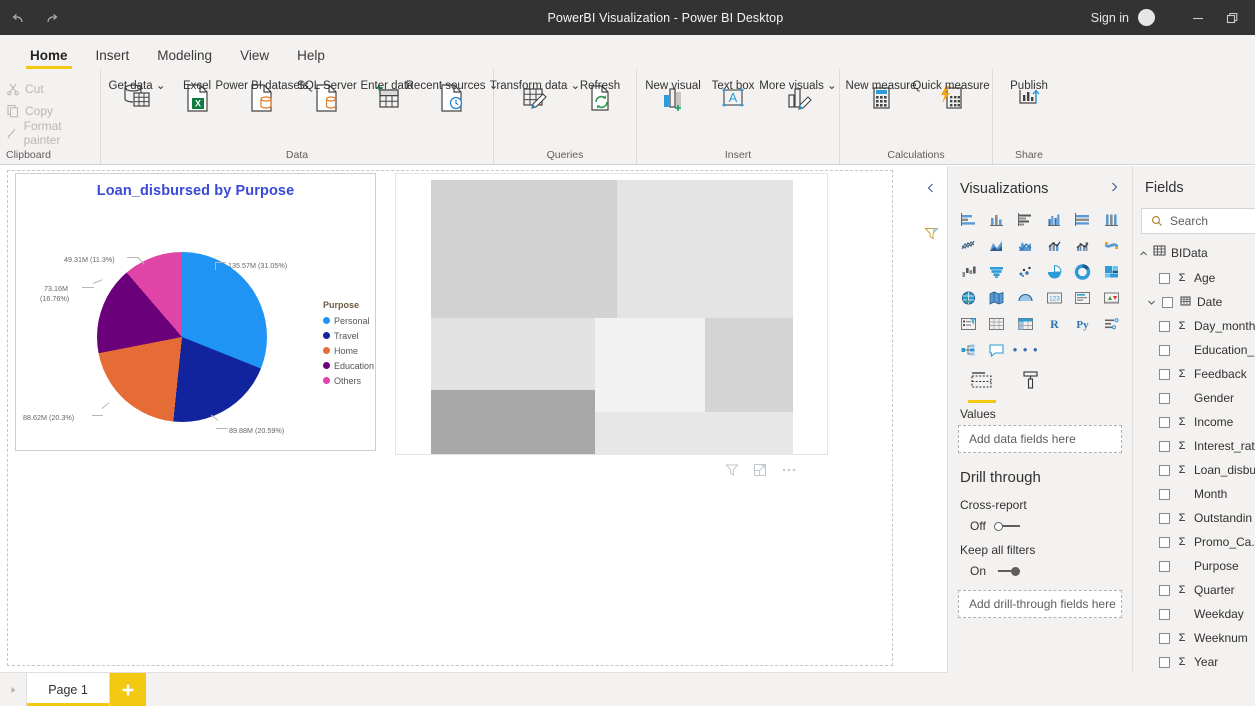 Image resolution: width=1255 pixels, height=706 pixels. Describe the element at coordinates (1110, 18) in the screenshot. I see `sign-in-button: Sign in` at that location.